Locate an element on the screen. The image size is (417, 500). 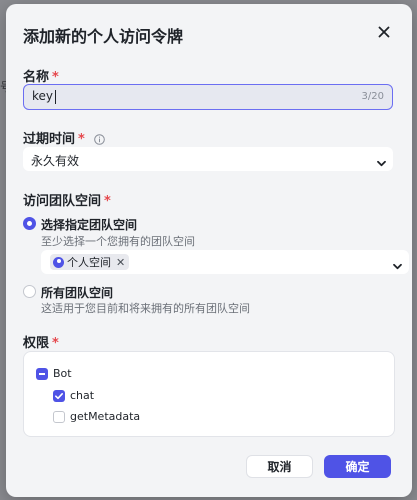
remove-tag-icon: ✕ is located at coordinates (120, 262).